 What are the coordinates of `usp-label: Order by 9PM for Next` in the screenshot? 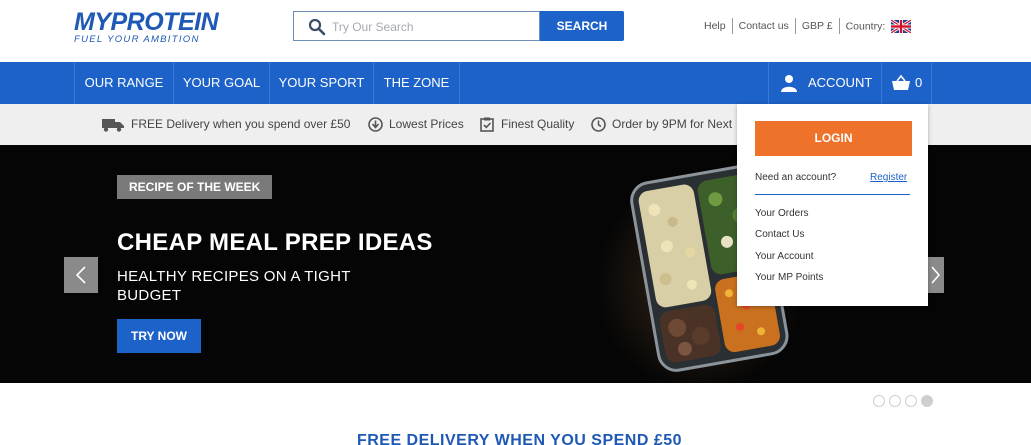 It's located at (672, 124).